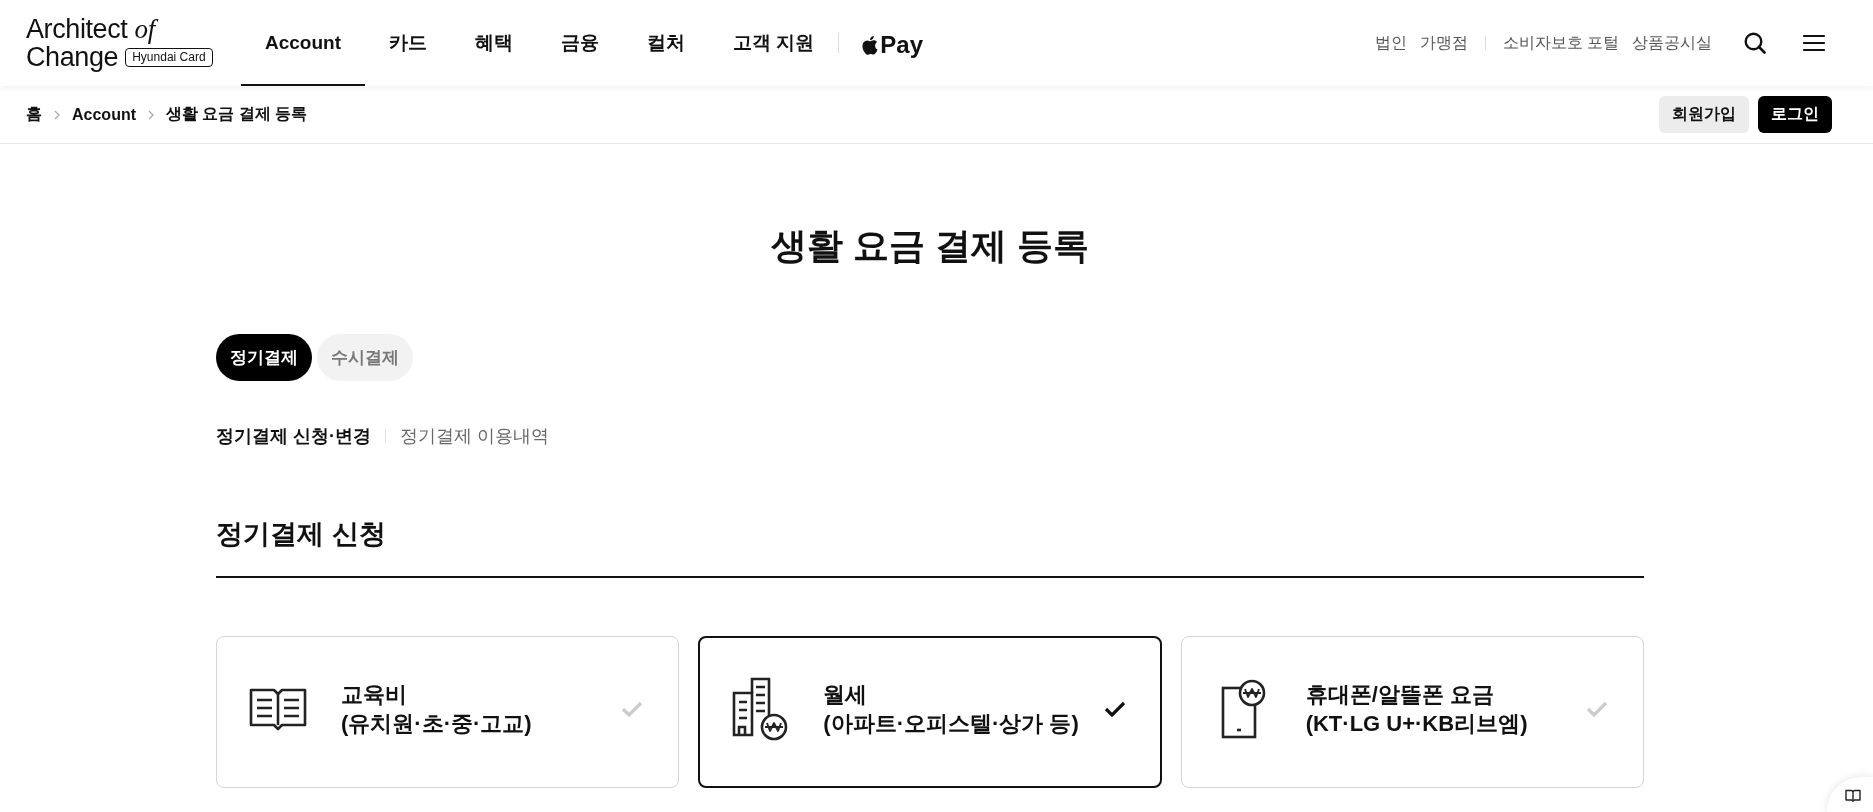 The image size is (1873, 812). What do you see at coordinates (119, 43) in the screenshot?
I see `logo: Architect of Change Hyundai Card` at bounding box center [119, 43].